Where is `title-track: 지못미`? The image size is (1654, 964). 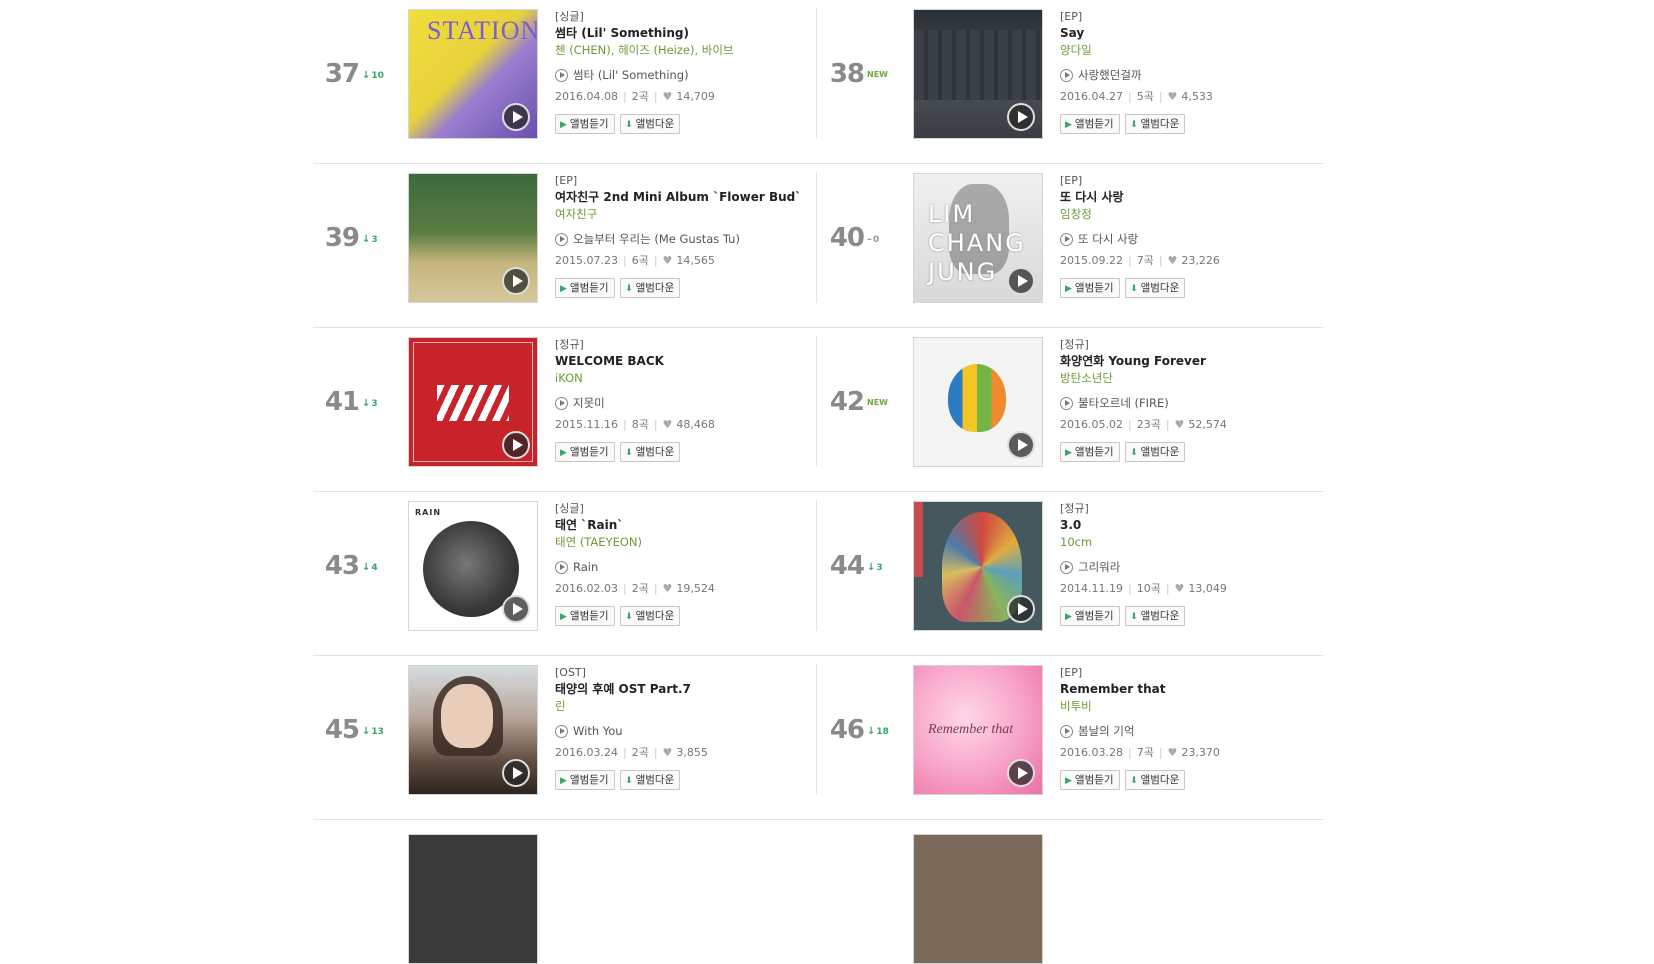 title-track: 지못미 is located at coordinates (675, 403).